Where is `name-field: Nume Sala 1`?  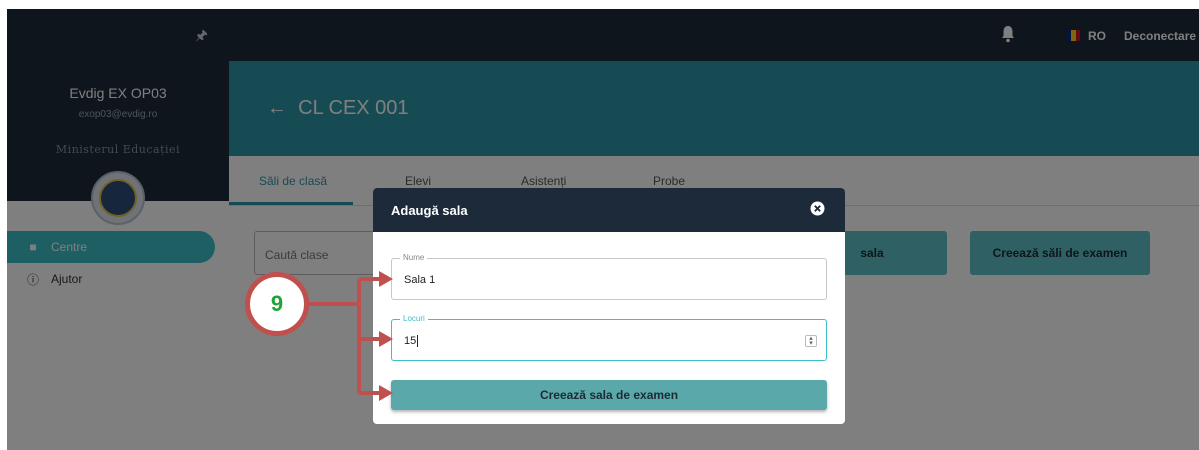 name-field: Nume Sala 1 is located at coordinates (609, 276).